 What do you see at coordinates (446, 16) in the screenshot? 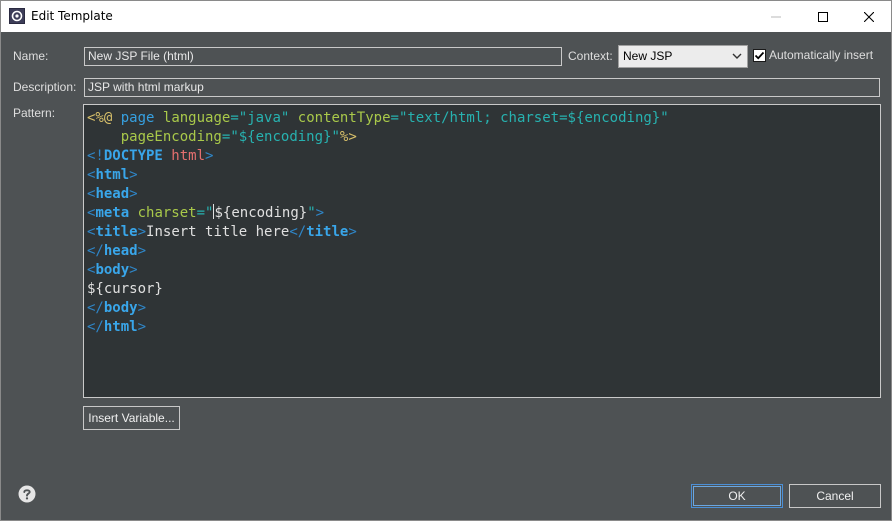
I see `title-bar: Edit Template` at bounding box center [446, 16].